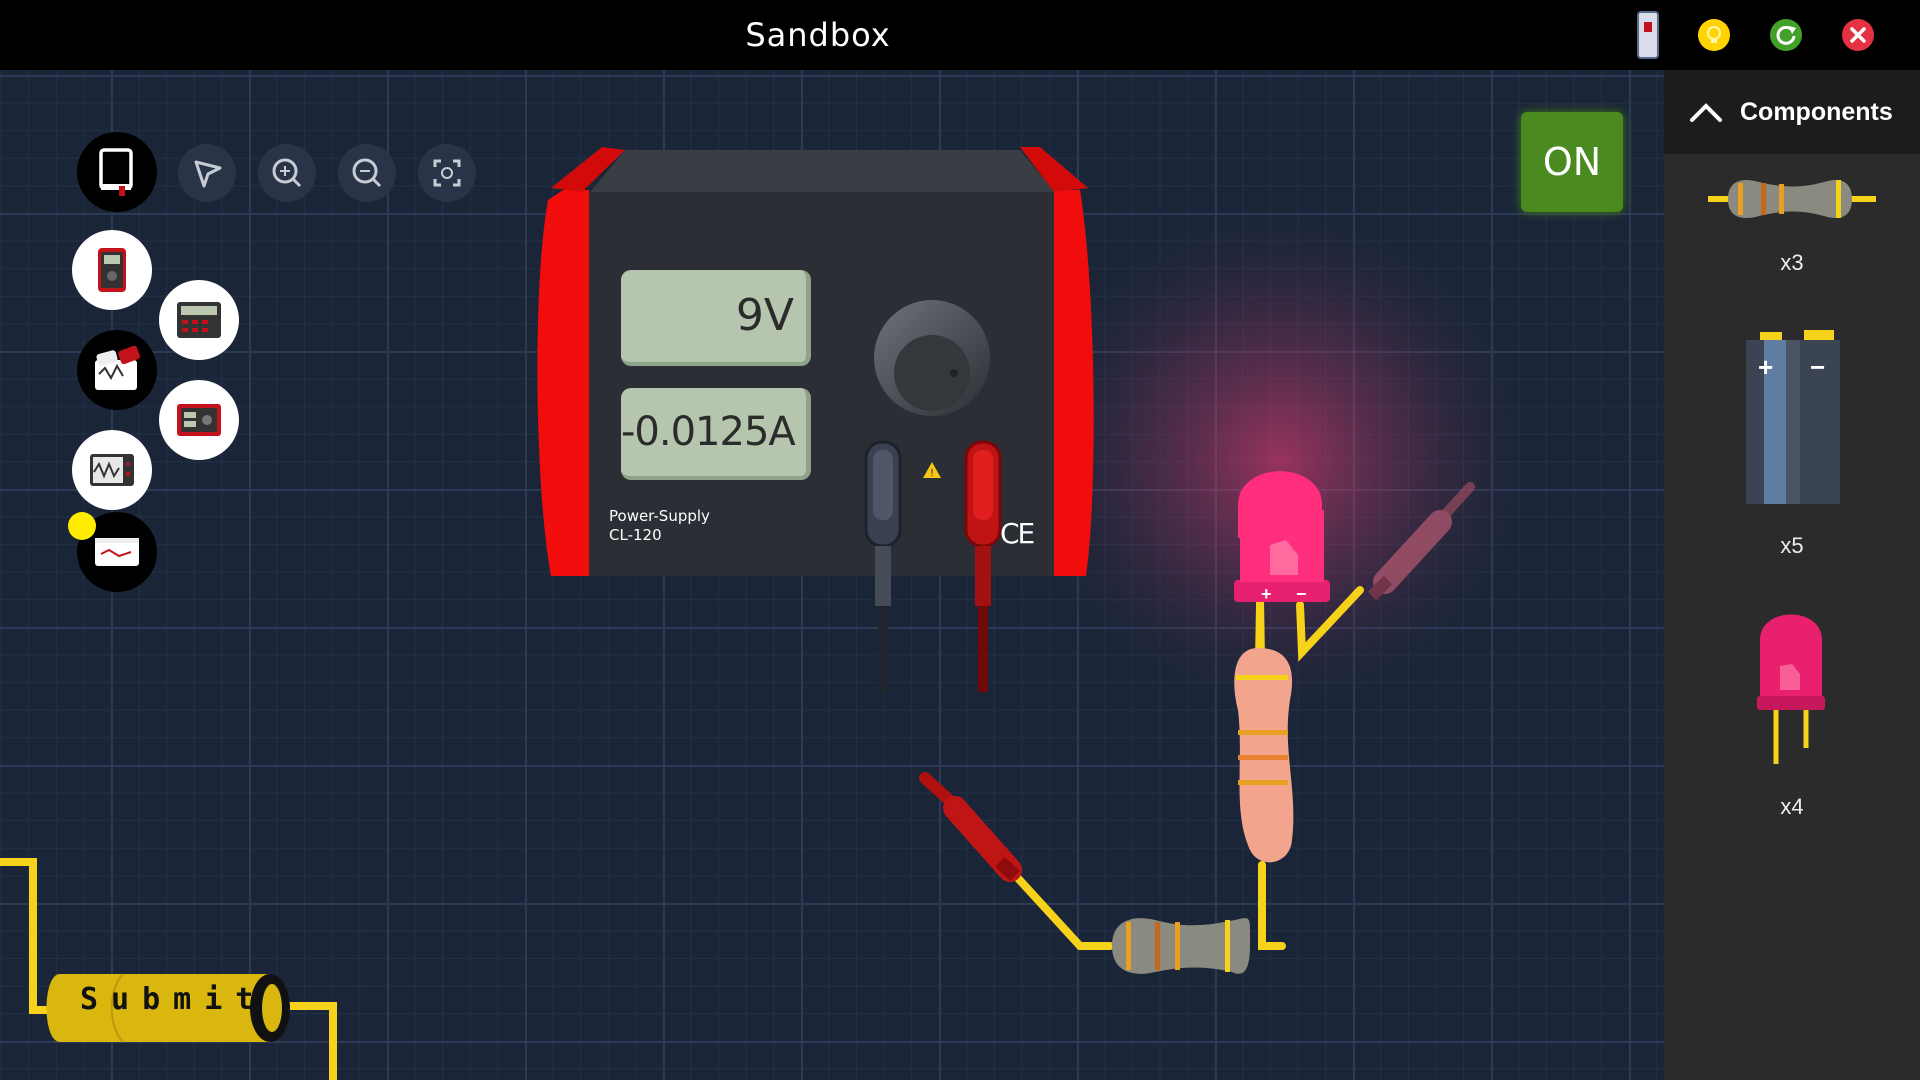  I want to click on zoom-out-icon, so click(367, 173).